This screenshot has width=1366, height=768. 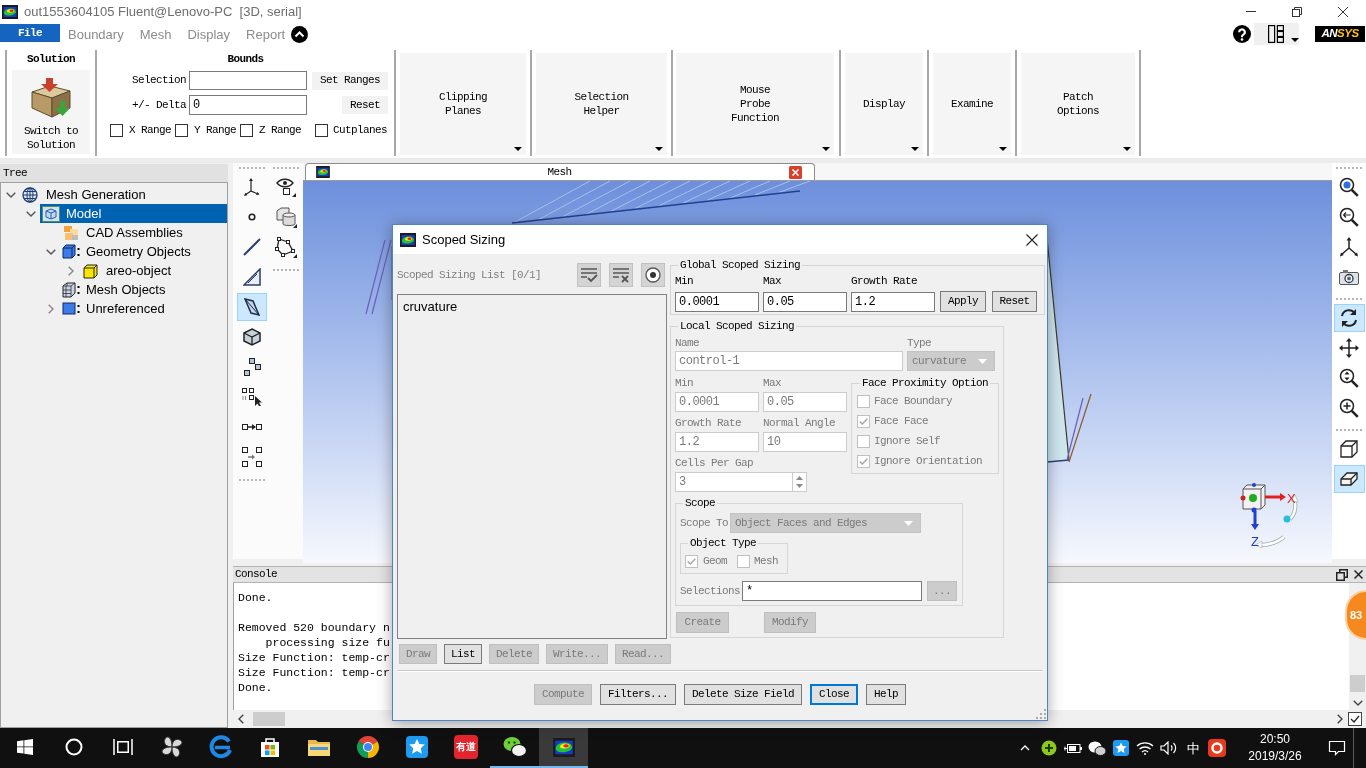 What do you see at coordinates (1078, 104) in the screenshot?
I see `ribbon-button: Patch Options` at bounding box center [1078, 104].